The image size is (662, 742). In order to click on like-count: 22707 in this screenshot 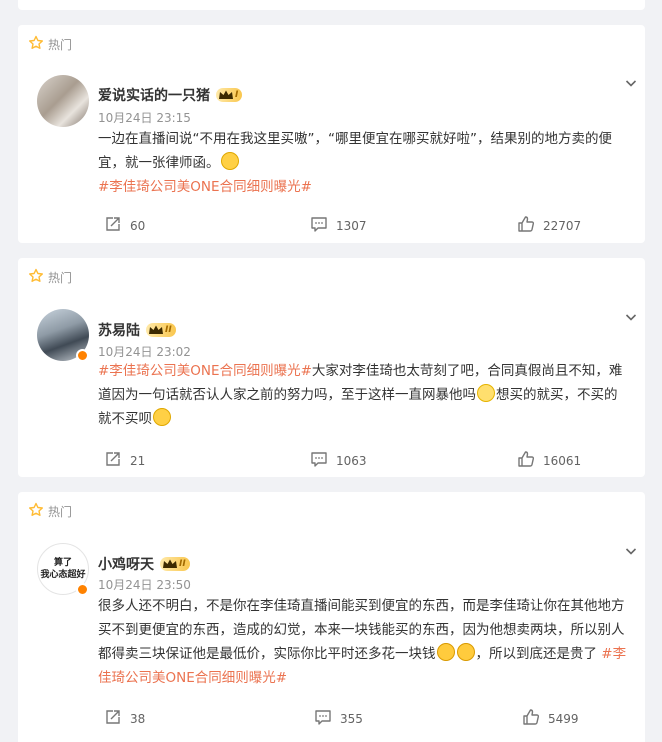, I will do `click(562, 225)`.